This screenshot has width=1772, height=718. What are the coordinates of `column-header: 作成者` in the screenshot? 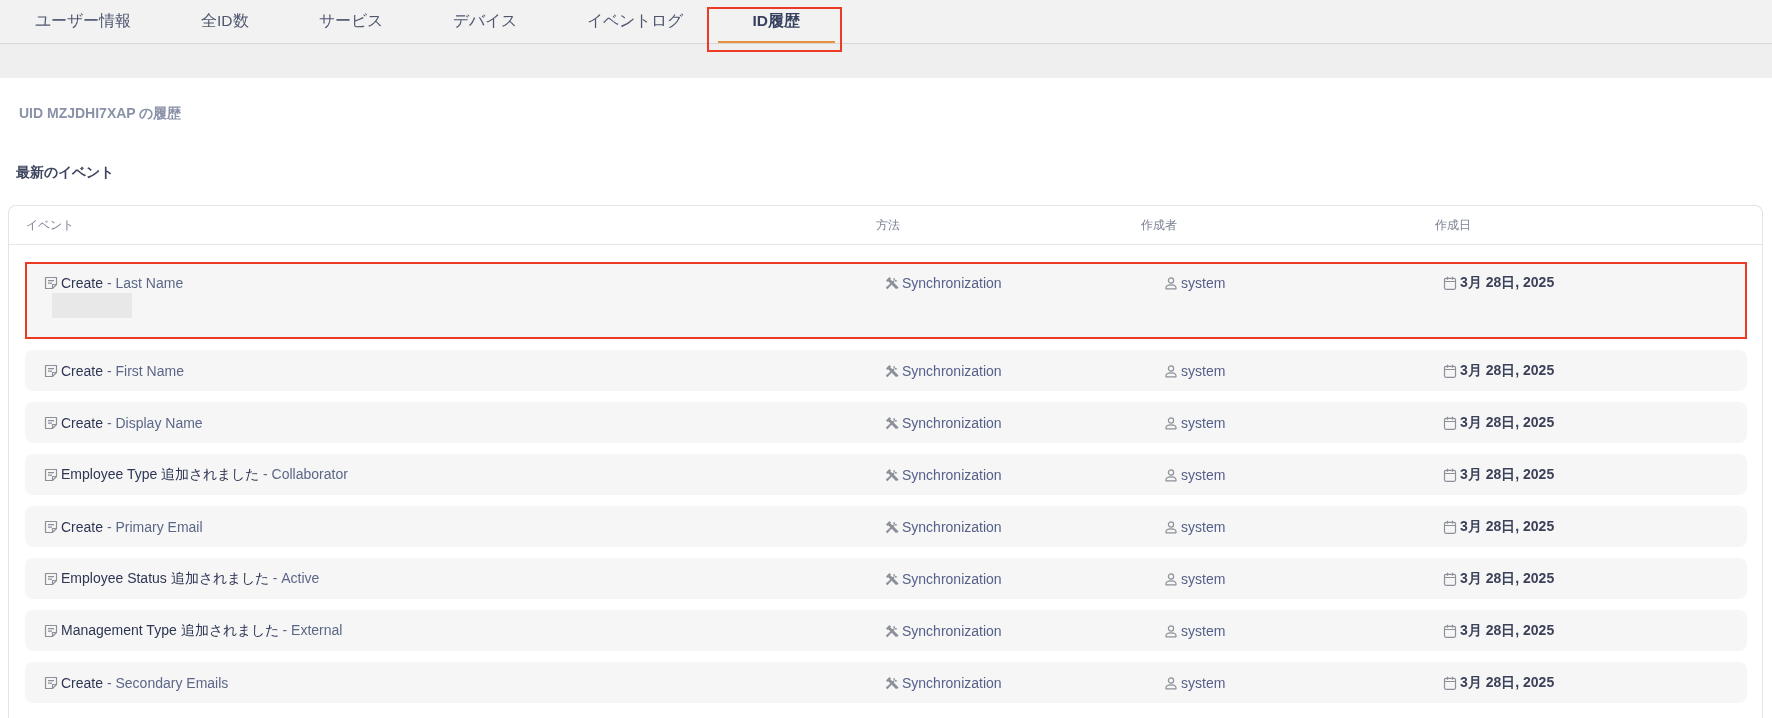 It's located at (1159, 225).